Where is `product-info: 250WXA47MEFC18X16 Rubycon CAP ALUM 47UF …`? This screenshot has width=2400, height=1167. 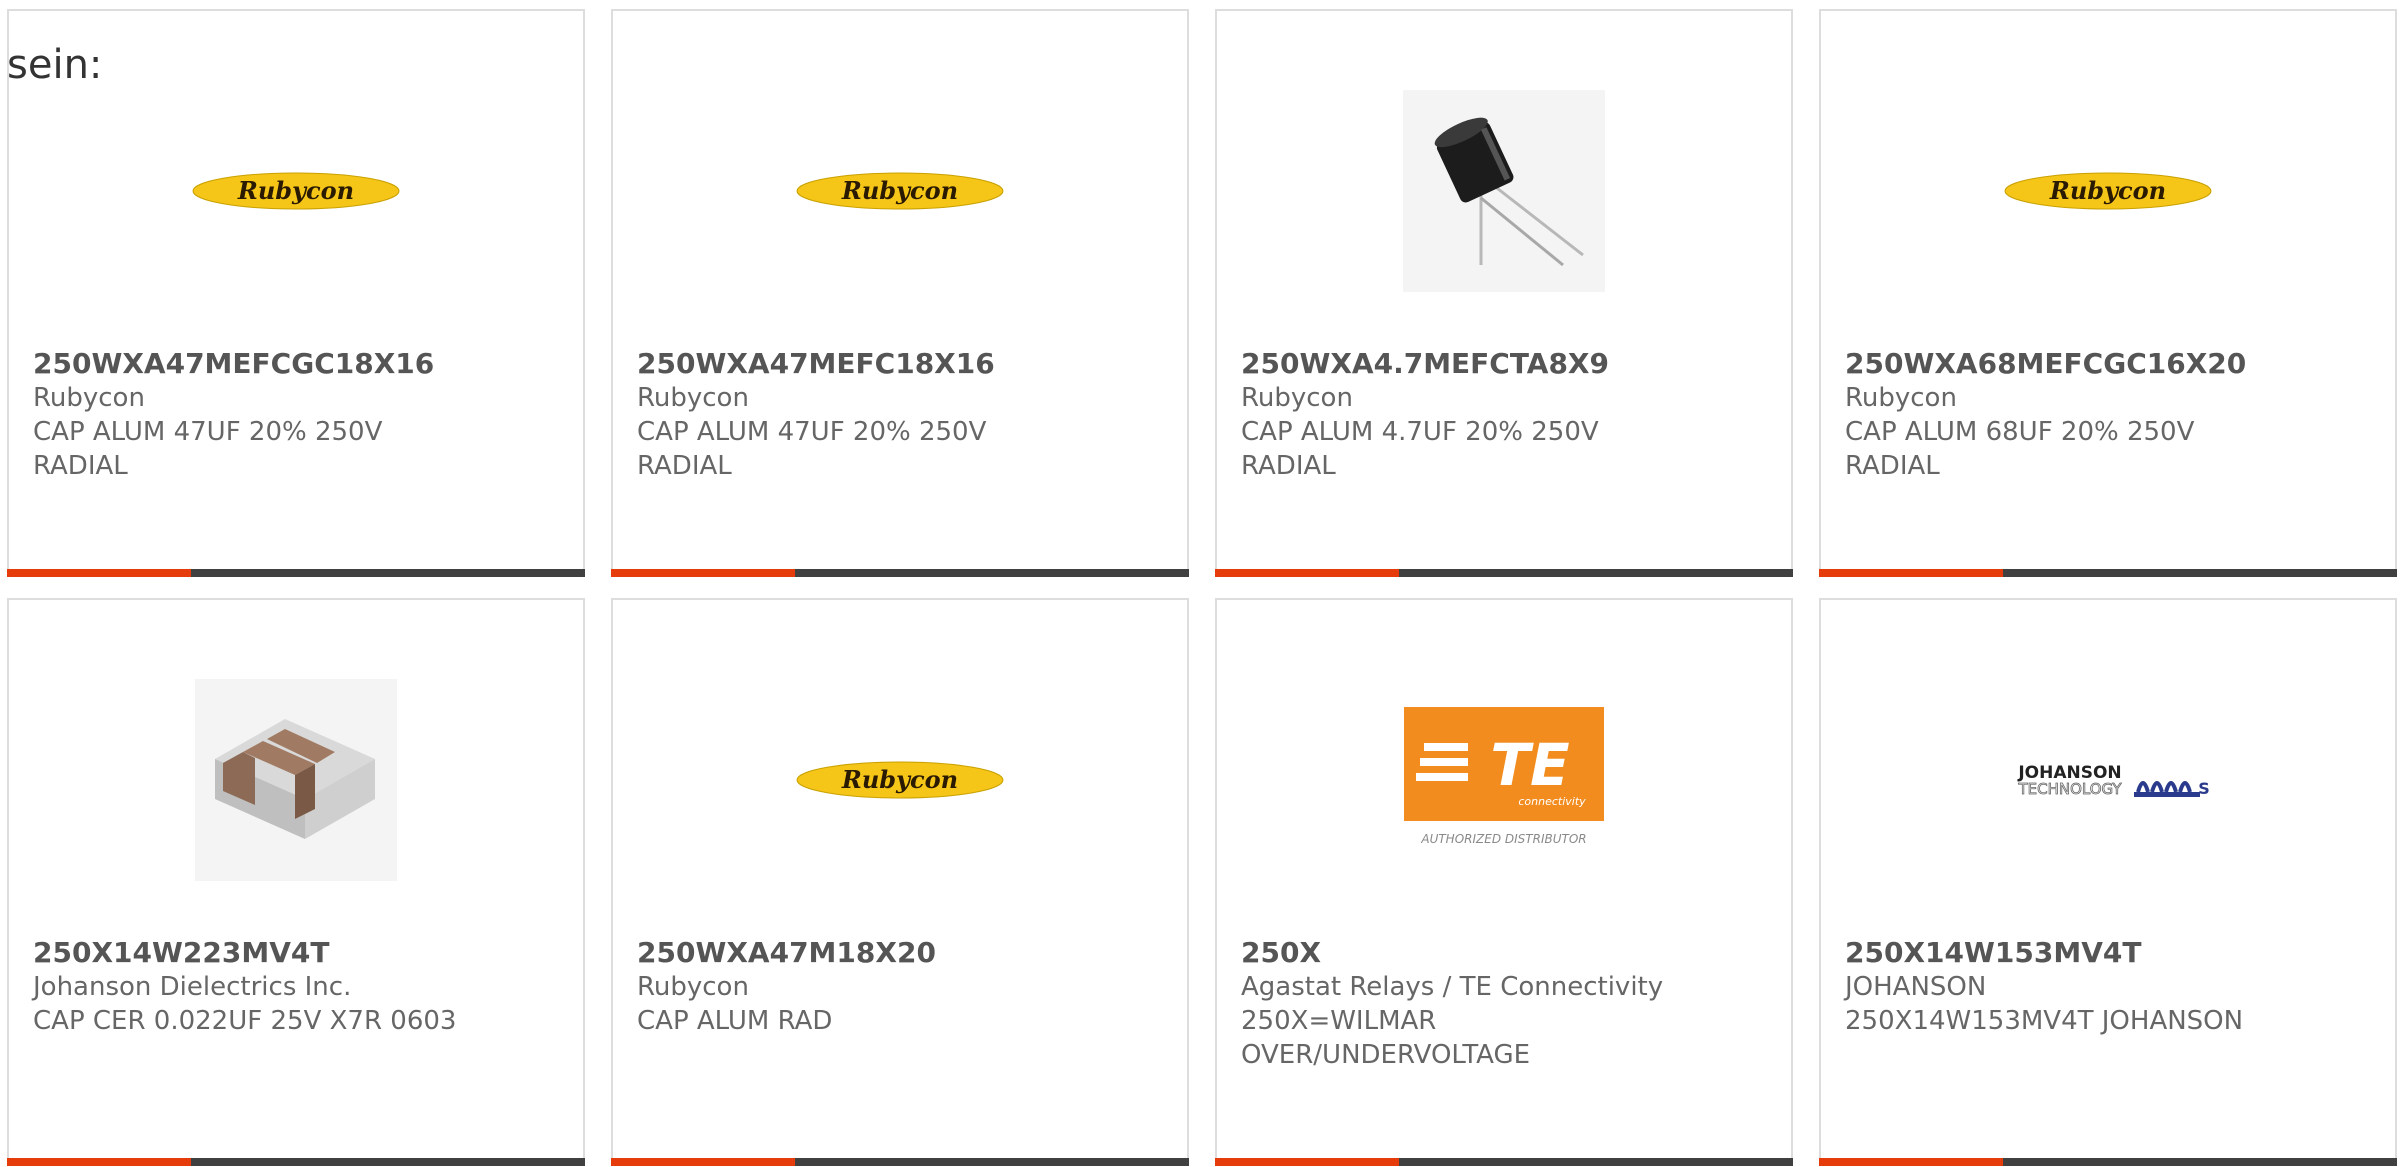 product-info: 250WXA47MEFC18X16 Rubycon CAP ALUM 47UF … is located at coordinates (902, 415).